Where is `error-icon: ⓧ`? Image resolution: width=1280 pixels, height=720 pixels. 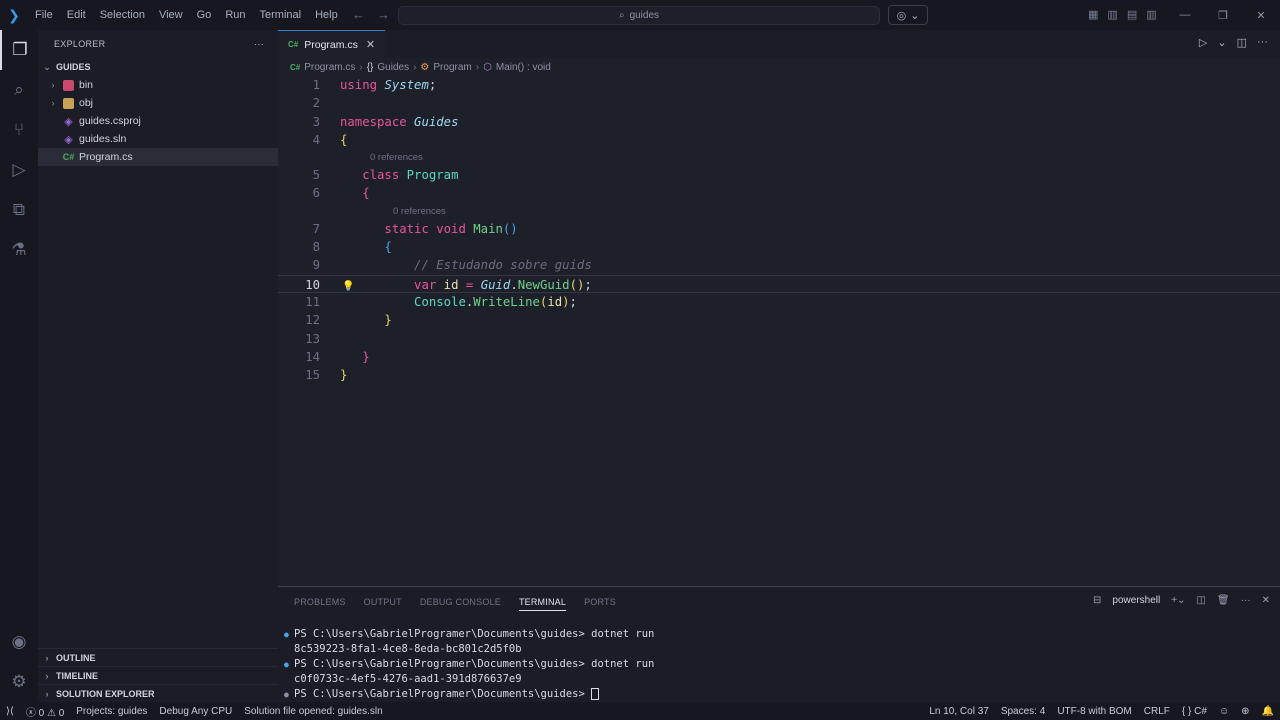 error-icon: ⓧ is located at coordinates (30, 713).